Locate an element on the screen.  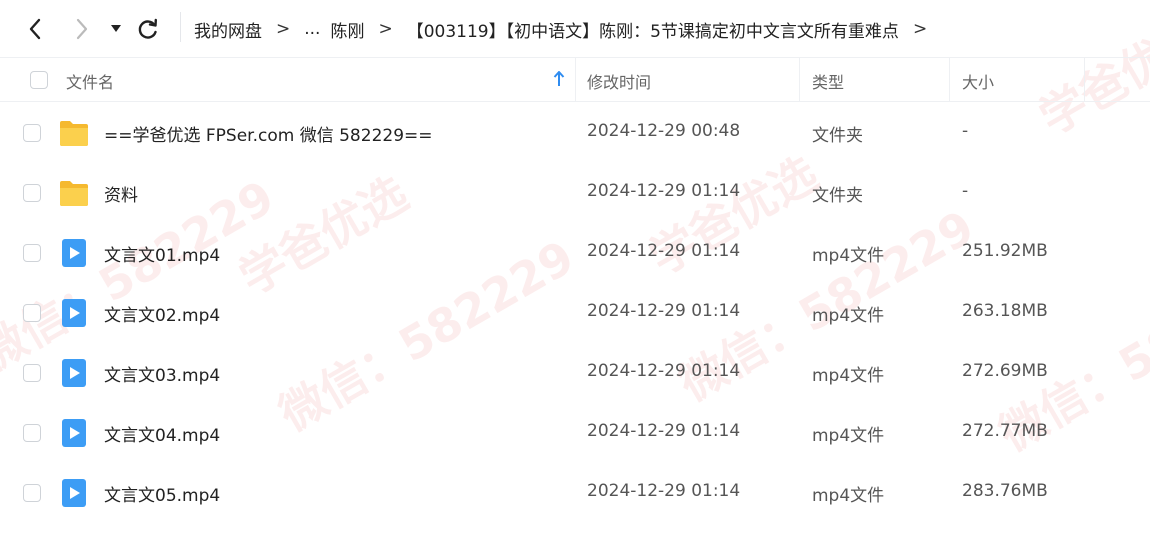
table-row: 文言文05.mp4 2024-12-29 01:14 mp4文件 283.76MB is located at coordinates (575, 493).